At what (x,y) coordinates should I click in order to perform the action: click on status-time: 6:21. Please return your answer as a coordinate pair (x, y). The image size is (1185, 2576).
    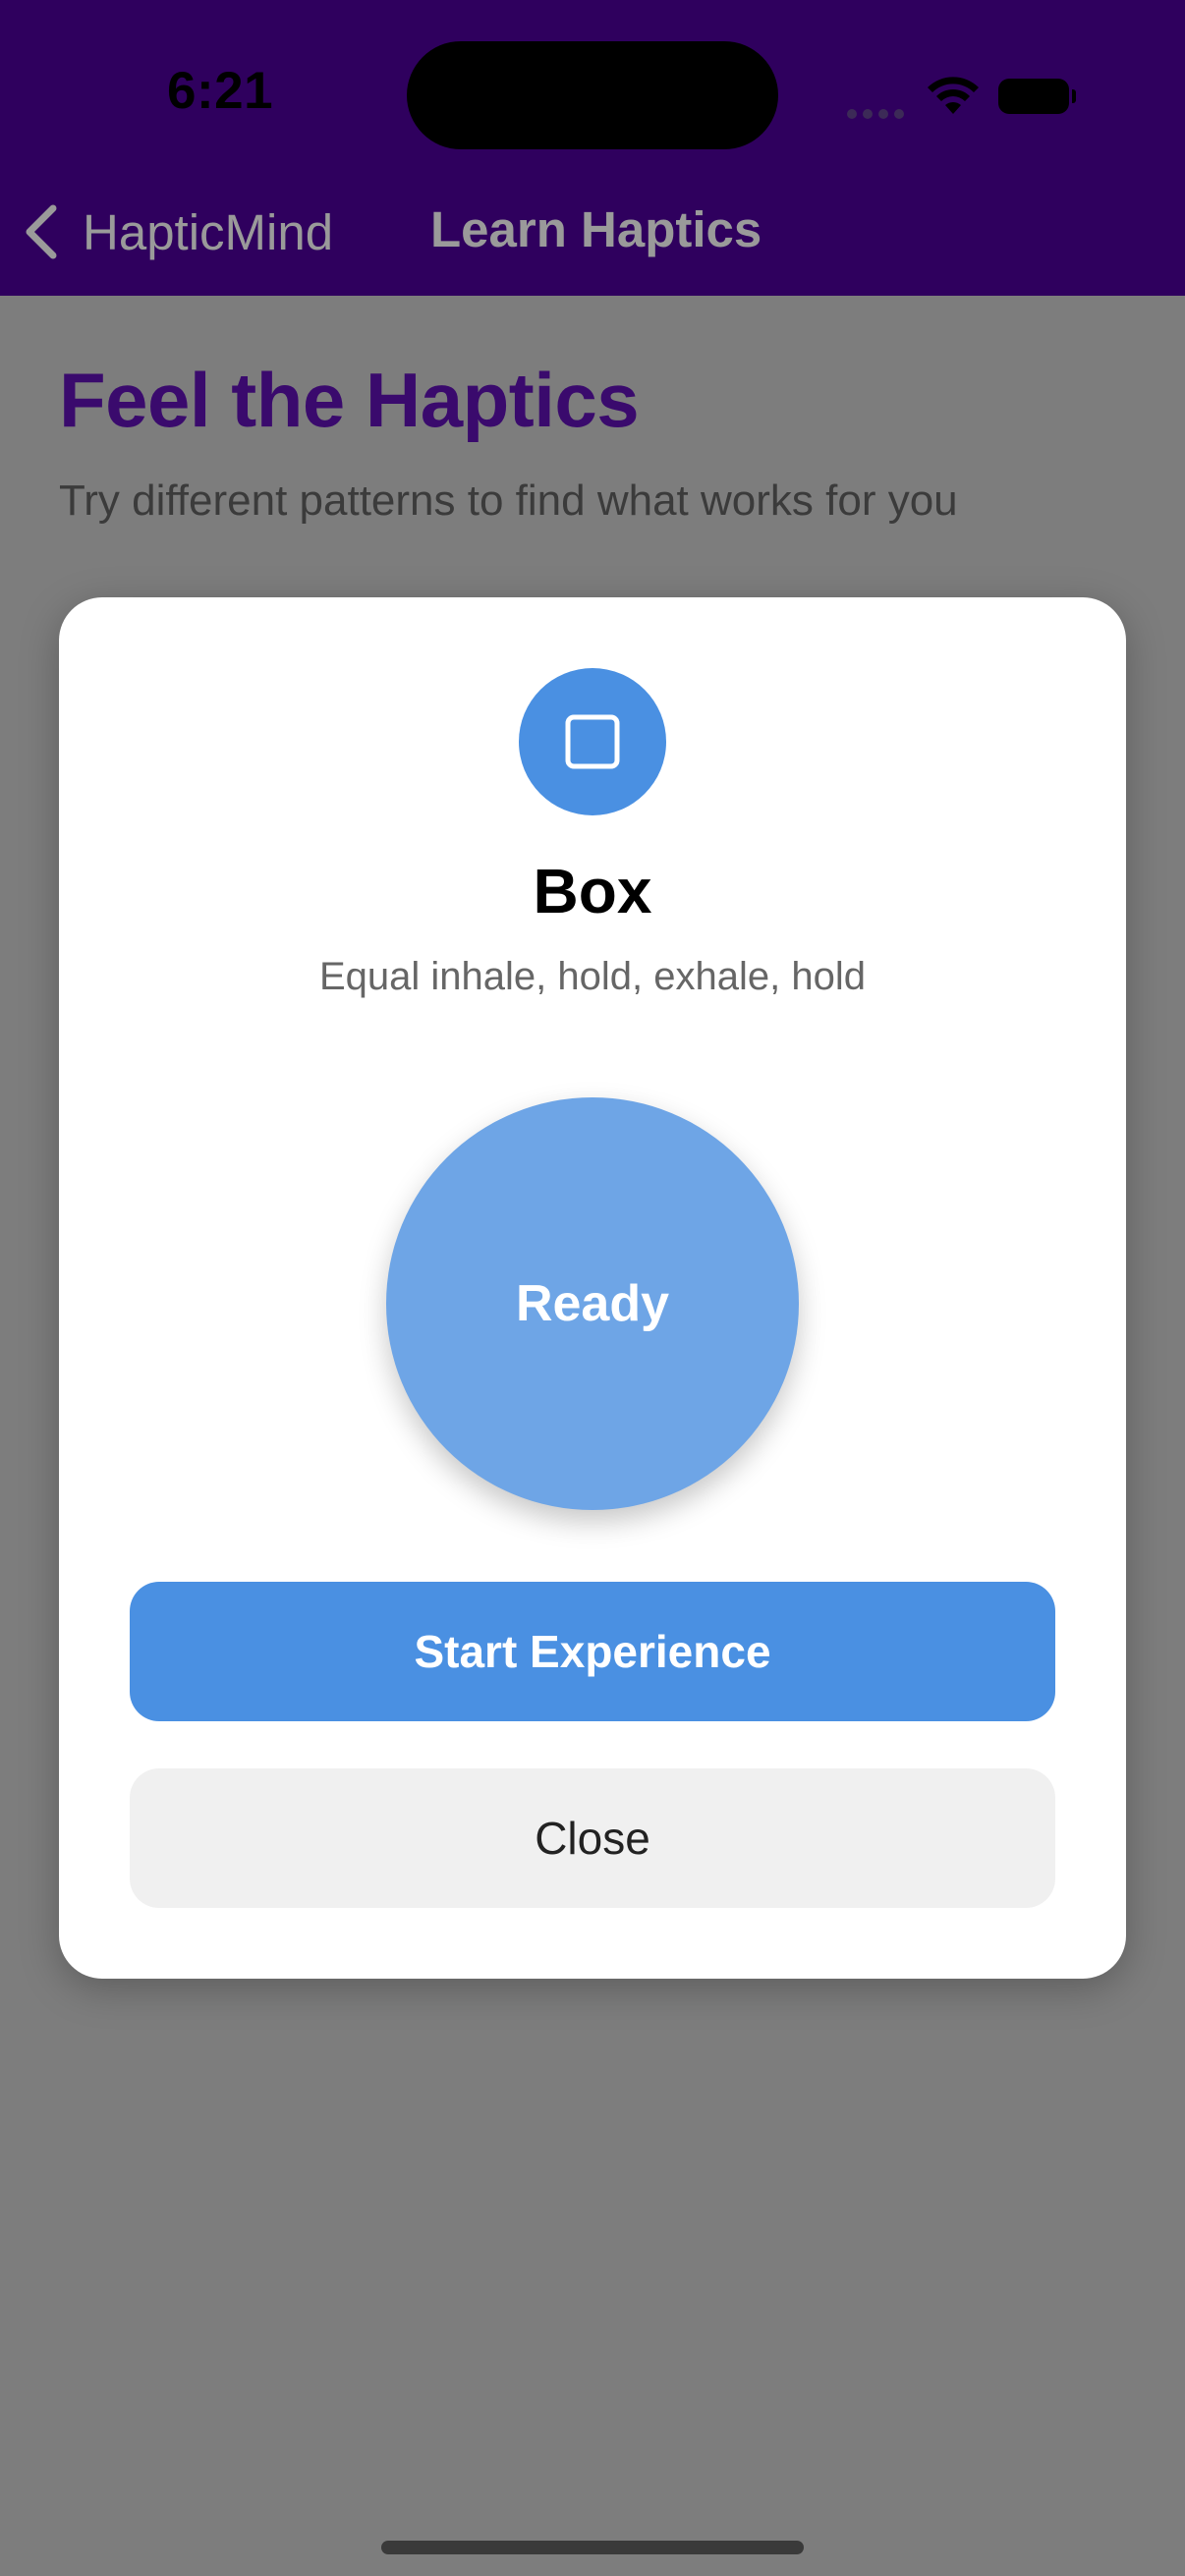
    Looking at the image, I should click on (221, 91).